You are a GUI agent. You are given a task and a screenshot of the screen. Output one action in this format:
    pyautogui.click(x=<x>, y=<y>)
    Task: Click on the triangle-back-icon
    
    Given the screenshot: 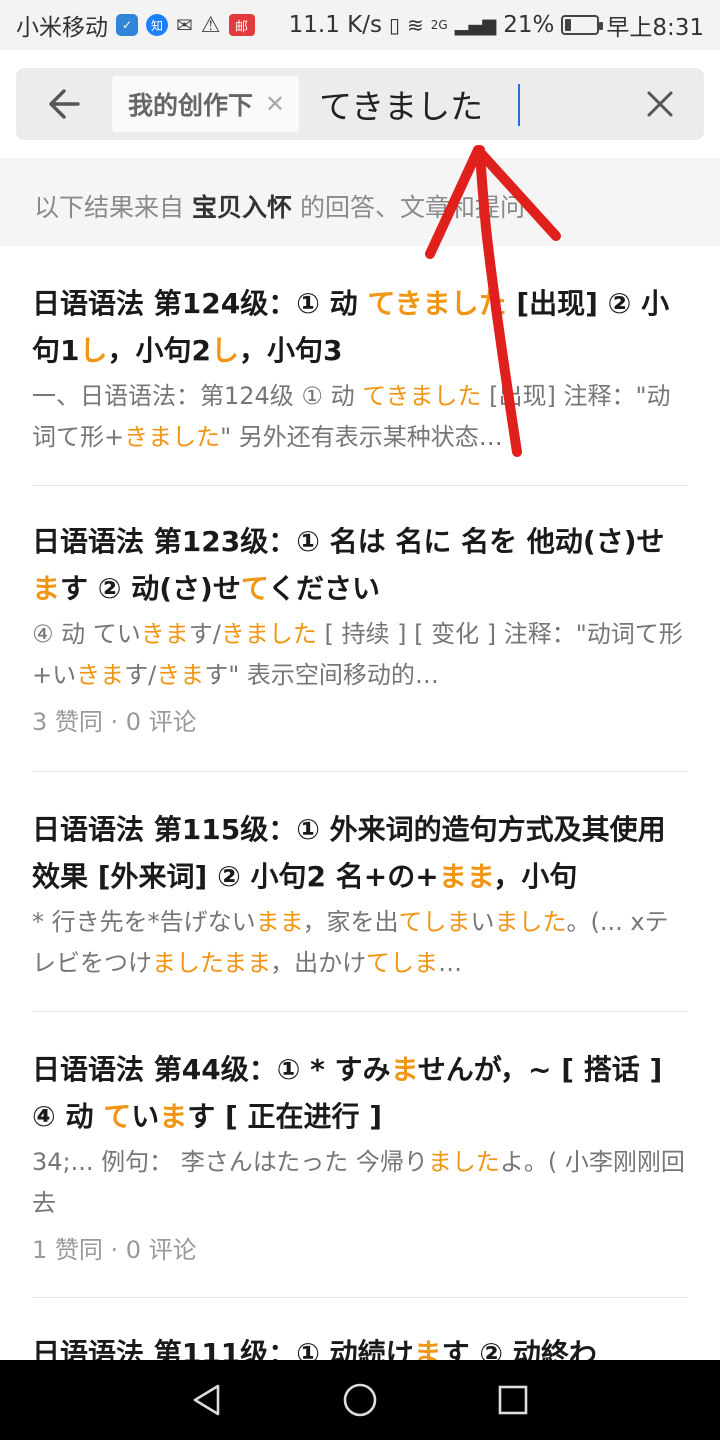 What is the action you would take?
    pyautogui.click(x=206, y=1400)
    